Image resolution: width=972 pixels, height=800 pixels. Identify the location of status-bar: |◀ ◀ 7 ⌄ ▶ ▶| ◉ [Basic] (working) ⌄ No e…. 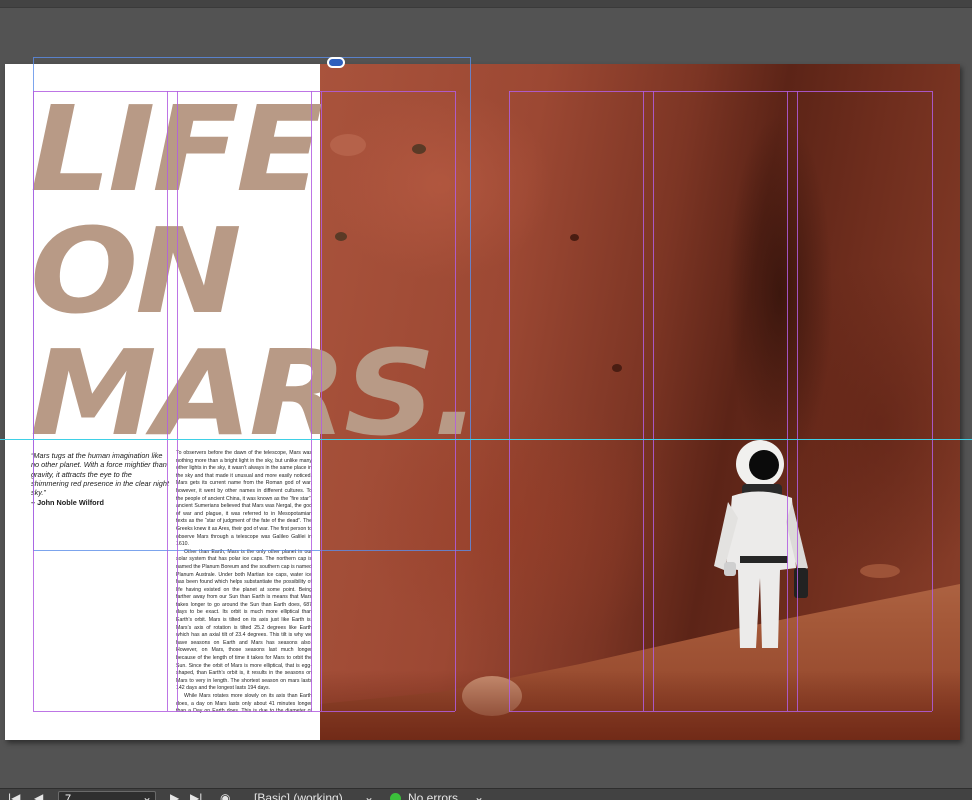
(486, 794).